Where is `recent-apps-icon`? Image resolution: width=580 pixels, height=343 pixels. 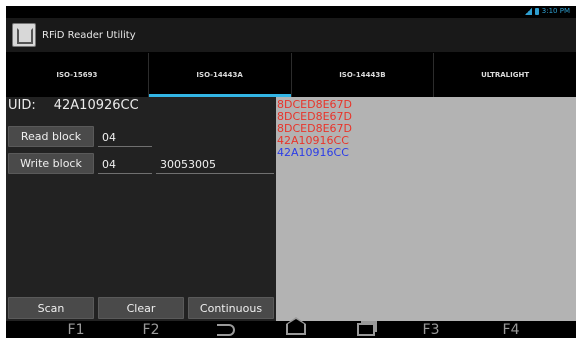 recent-apps-icon is located at coordinates (366, 329).